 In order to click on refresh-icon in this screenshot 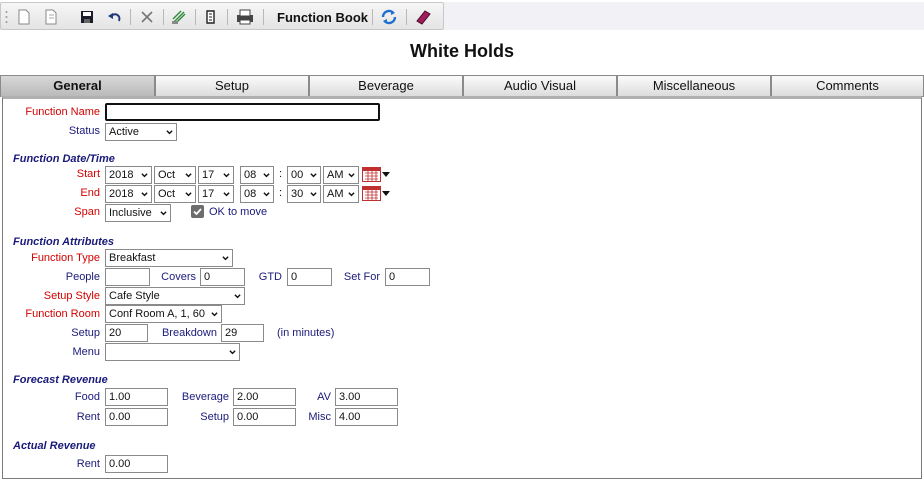, I will do `click(389, 17)`.